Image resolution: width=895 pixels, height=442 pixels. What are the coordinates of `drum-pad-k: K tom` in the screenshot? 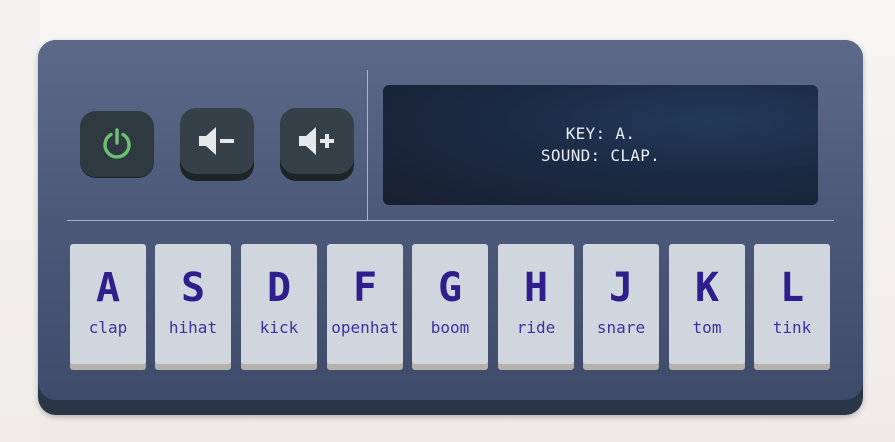 It's located at (707, 304).